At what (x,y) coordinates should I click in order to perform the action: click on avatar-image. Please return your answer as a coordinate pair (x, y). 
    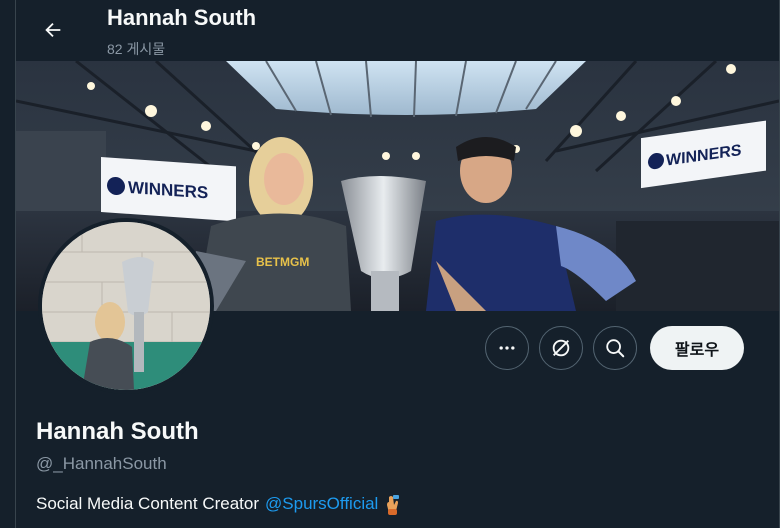
    Looking at the image, I should click on (126, 306).